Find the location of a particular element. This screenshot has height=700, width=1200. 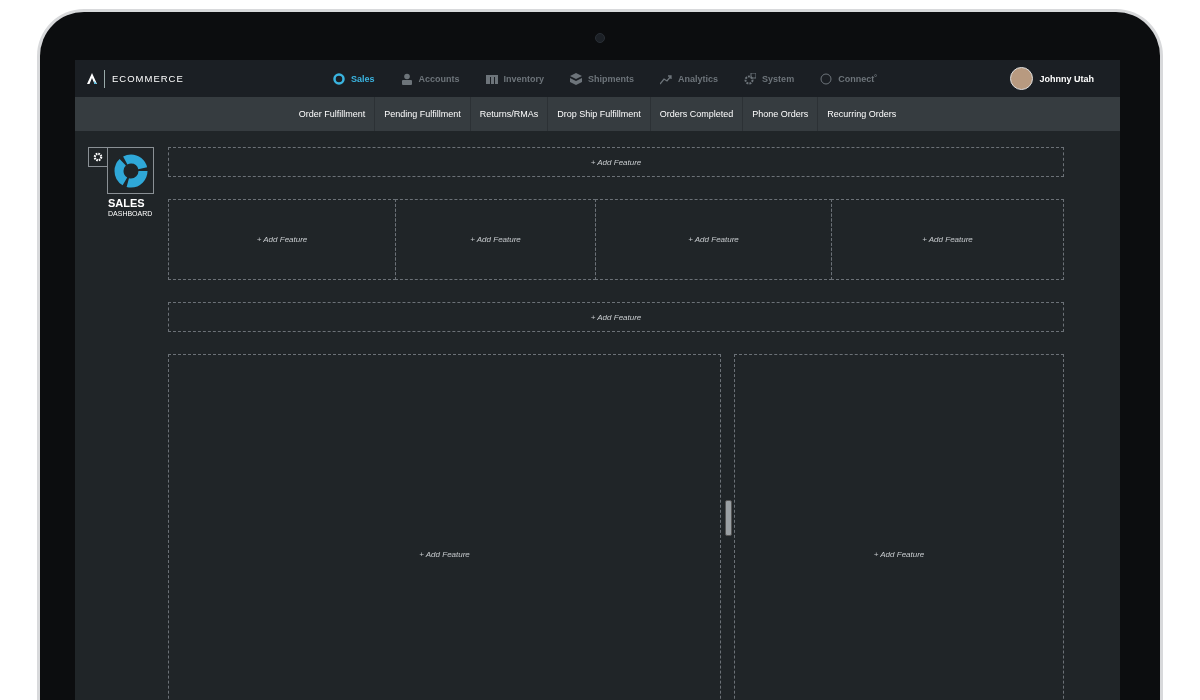

sub-nav-link: Phone Orders is located at coordinates (780, 114).